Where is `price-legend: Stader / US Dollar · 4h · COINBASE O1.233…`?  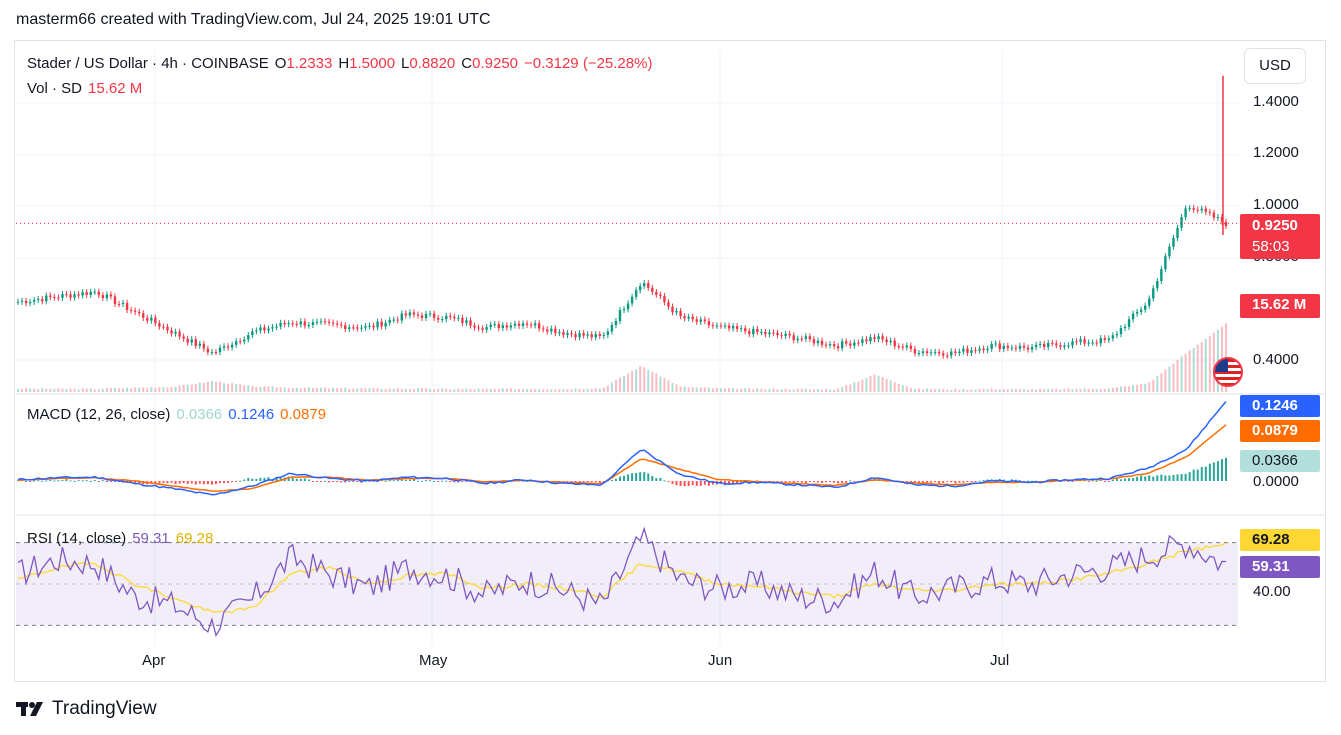 price-legend: Stader / US Dollar · 4h · COINBASE O1.233… is located at coordinates (342, 63).